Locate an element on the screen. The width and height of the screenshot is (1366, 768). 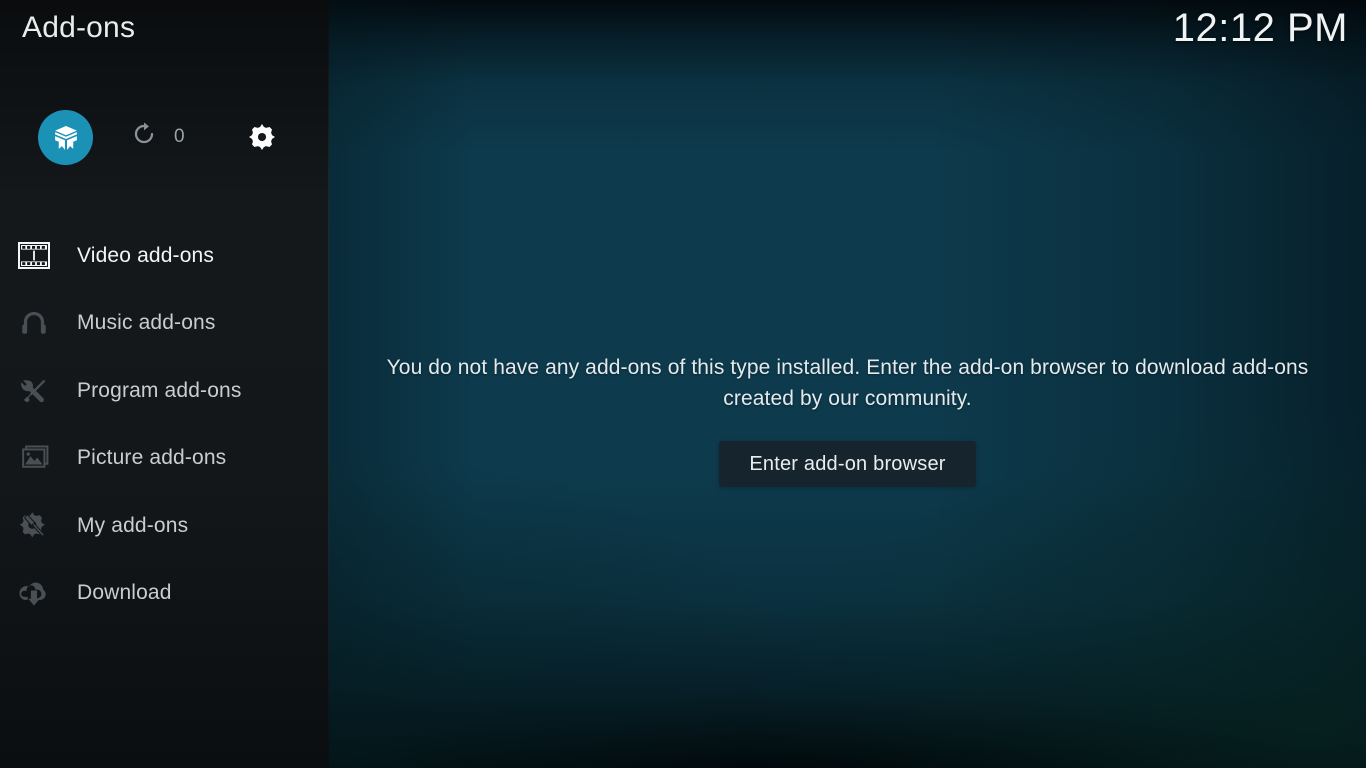
gear-screwdriver-icon is located at coordinates (34, 526).